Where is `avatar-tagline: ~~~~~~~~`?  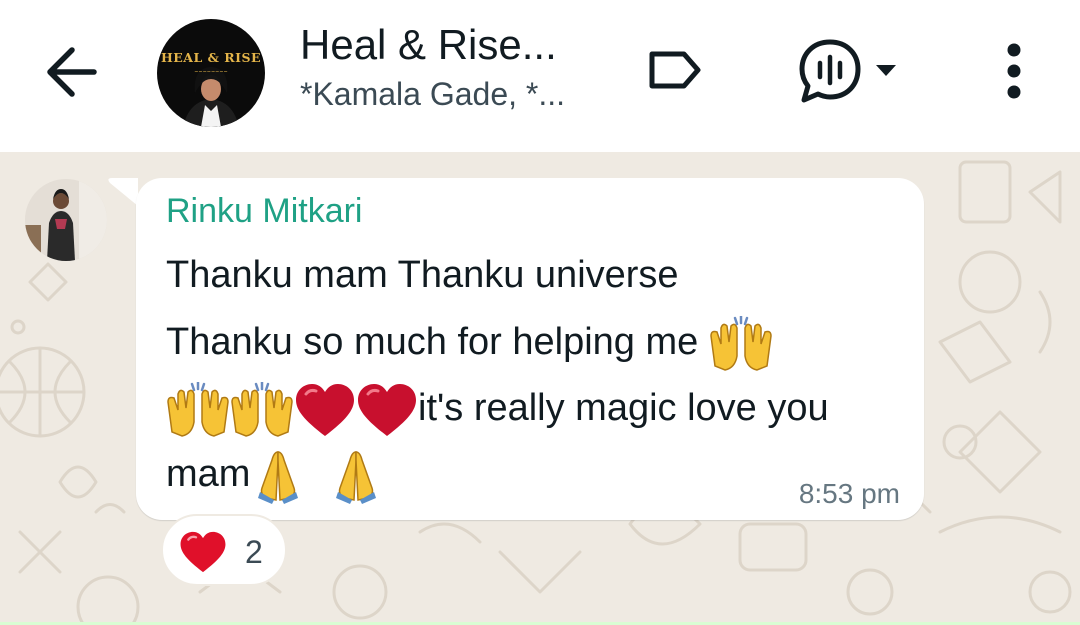
avatar-tagline: ~~~~~~~~ is located at coordinates (211, 72).